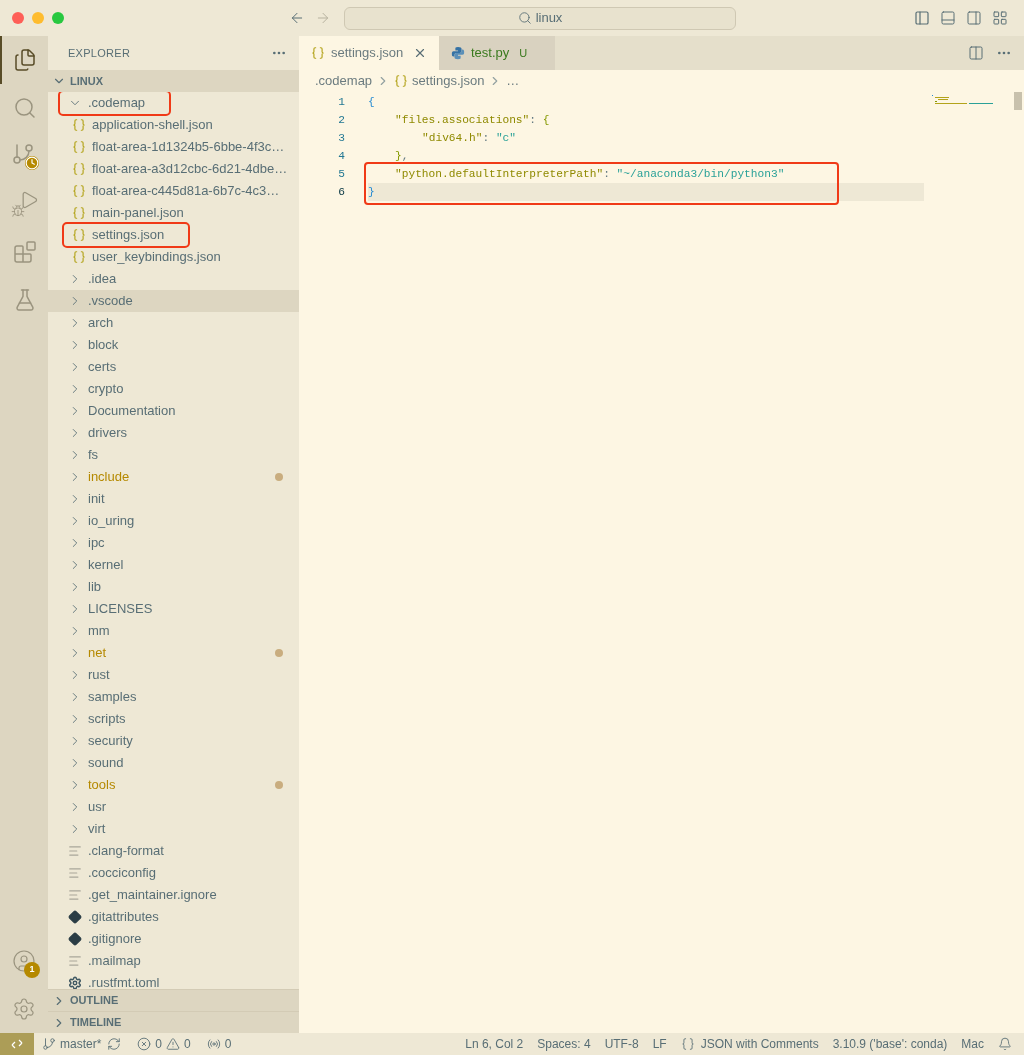 Image resolution: width=1024 pixels, height=1055 pixels. I want to click on back-arrow-icon, so click(297, 18).